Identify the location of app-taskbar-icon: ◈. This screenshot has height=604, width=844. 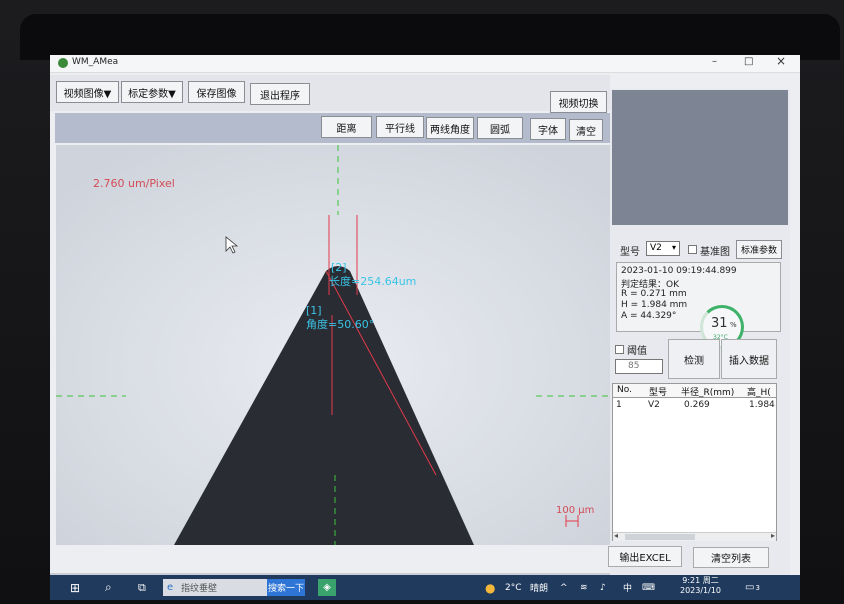
(327, 587).